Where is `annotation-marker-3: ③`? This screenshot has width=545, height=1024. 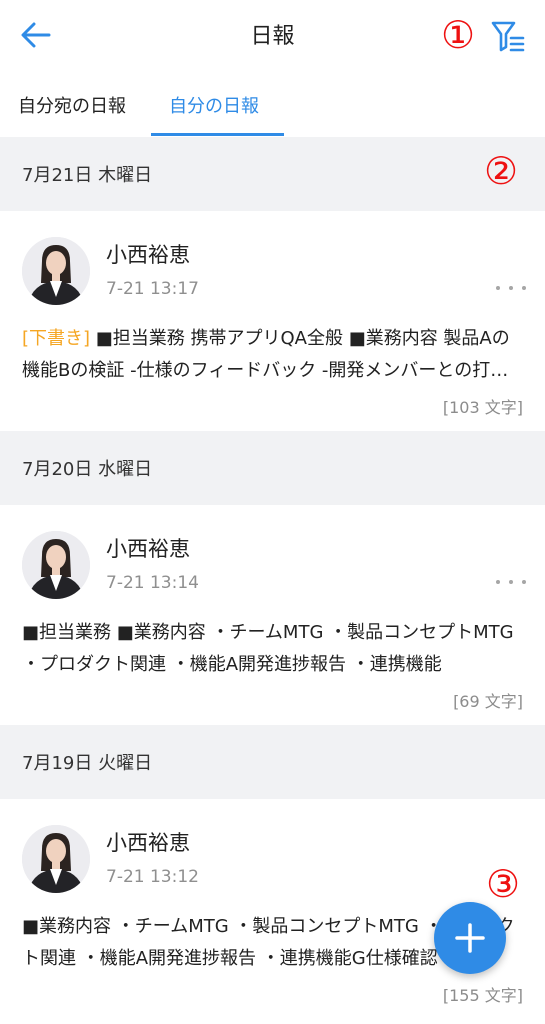 annotation-marker-3: ③ is located at coordinates (503, 884).